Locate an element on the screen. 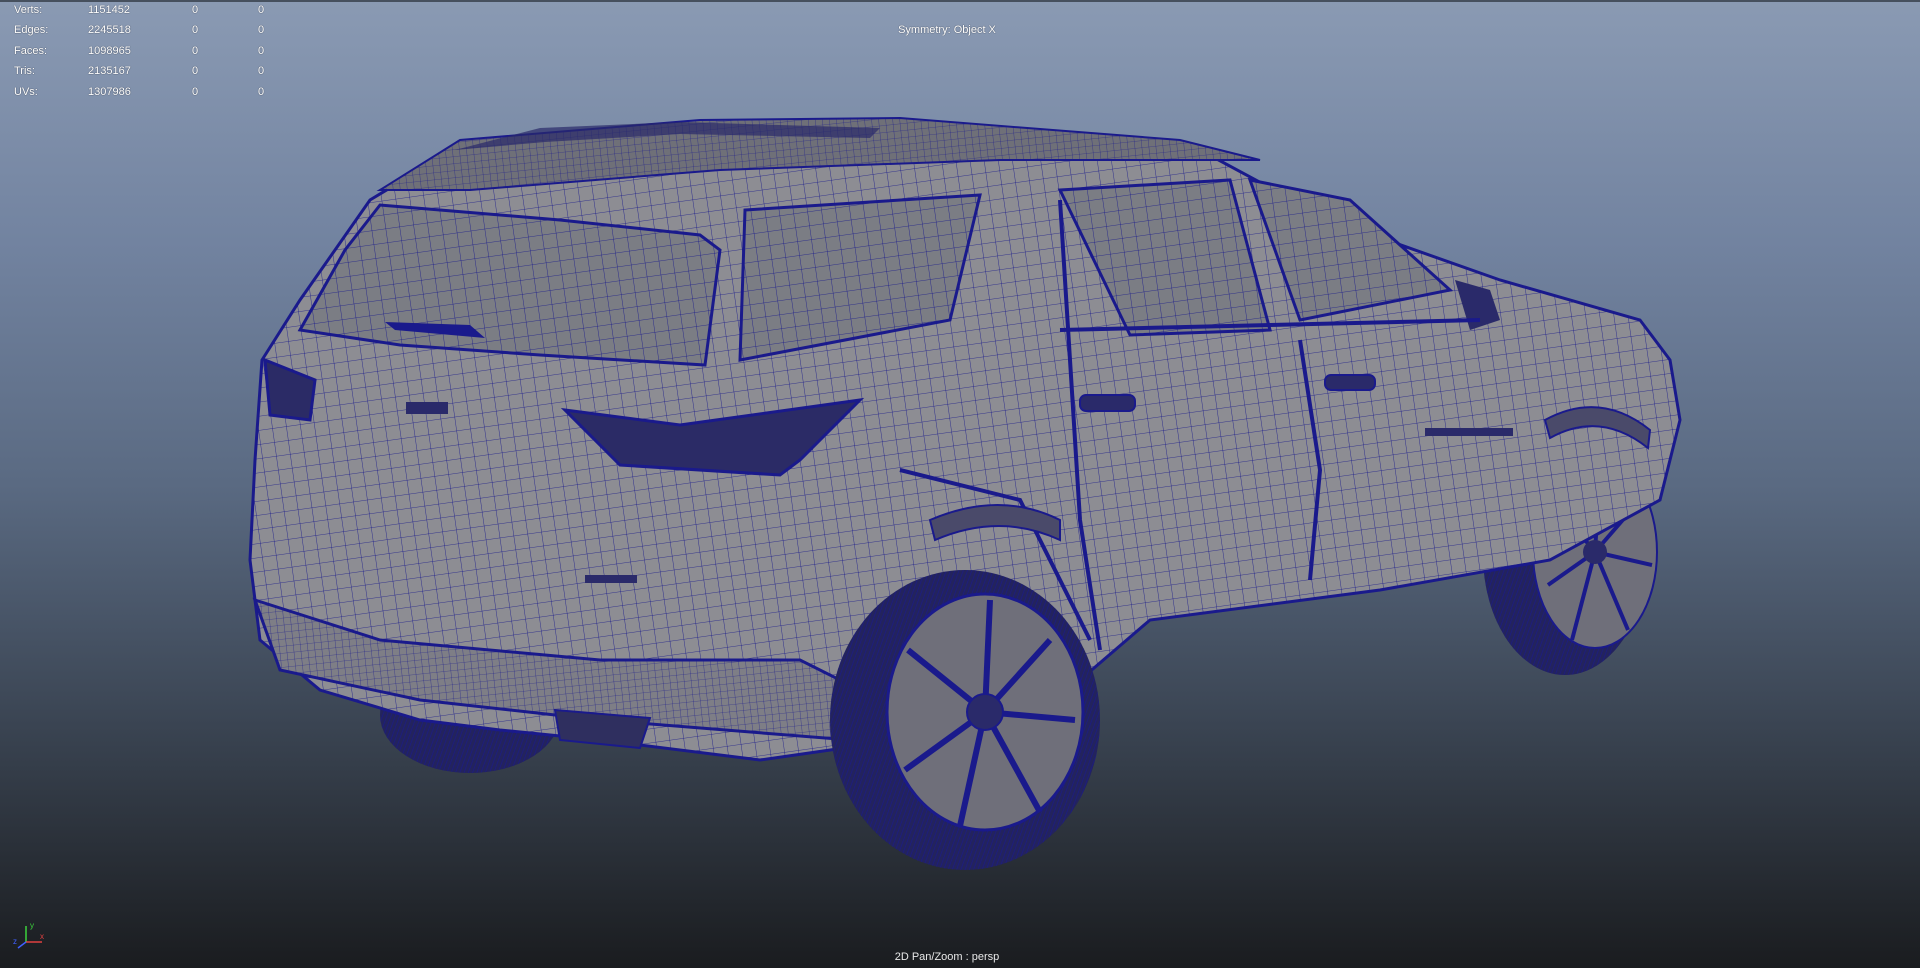 This screenshot has width=1920, height=968. axis-x-label: x is located at coordinates (42, 936).